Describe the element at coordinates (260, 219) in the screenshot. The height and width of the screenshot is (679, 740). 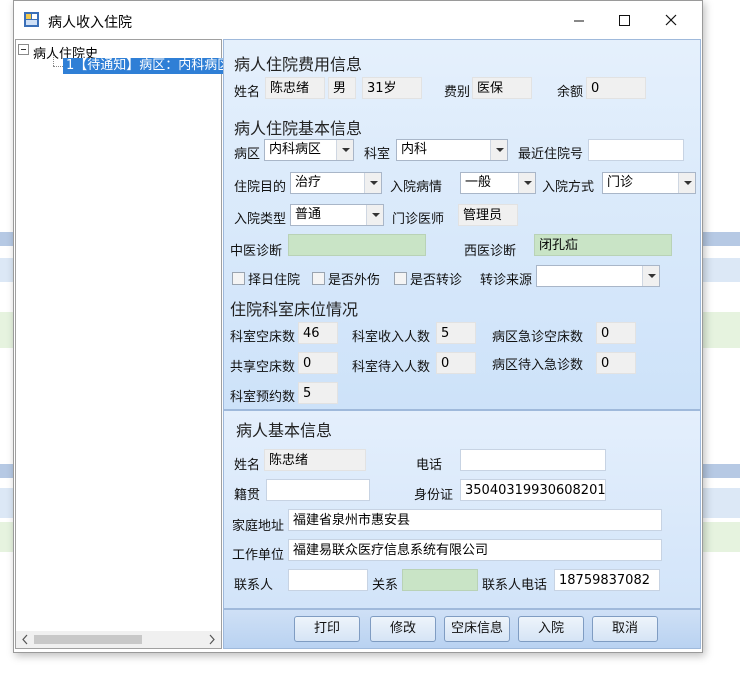
I see `admit-type-label: 入院类型` at that location.